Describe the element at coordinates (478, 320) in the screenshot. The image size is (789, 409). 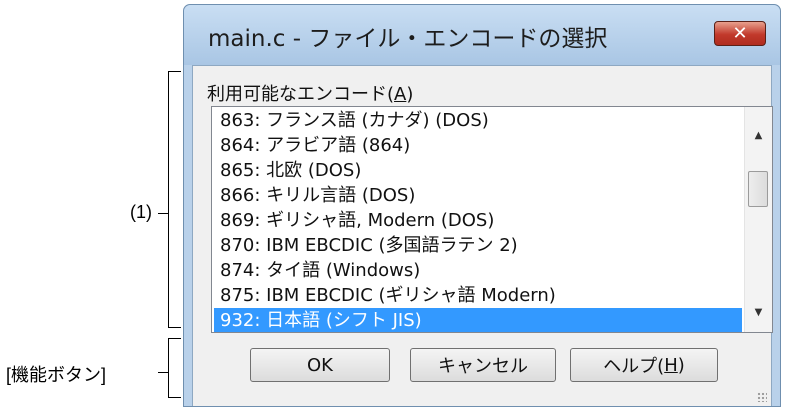
I see `encoding-list-item: 932: 日本語 (シフト JIS)` at that location.